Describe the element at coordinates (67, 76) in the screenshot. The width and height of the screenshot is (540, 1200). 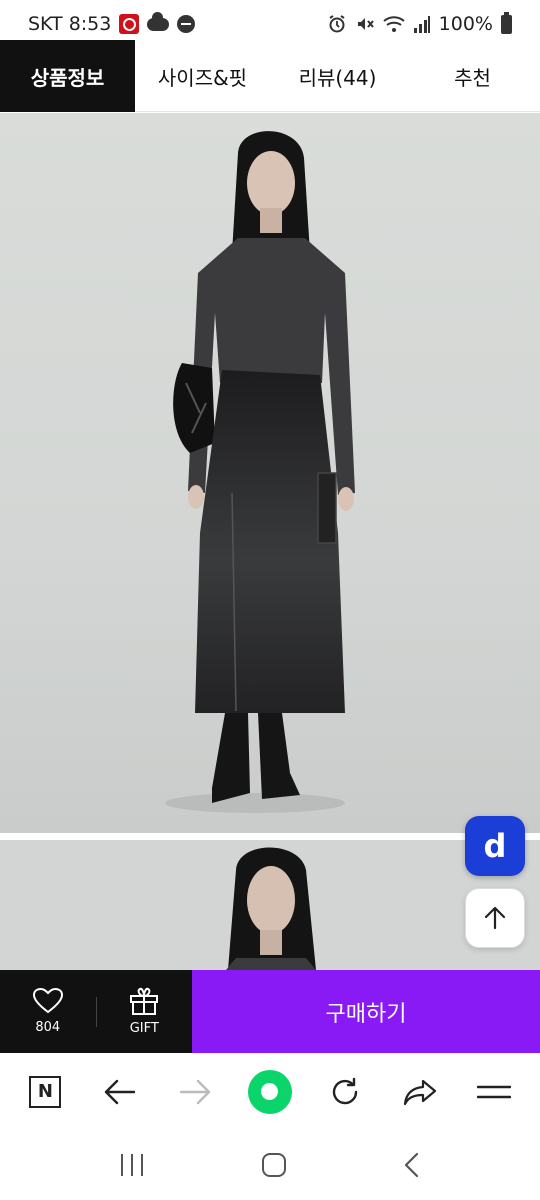
I see `tab-product-info: 상품정보` at that location.